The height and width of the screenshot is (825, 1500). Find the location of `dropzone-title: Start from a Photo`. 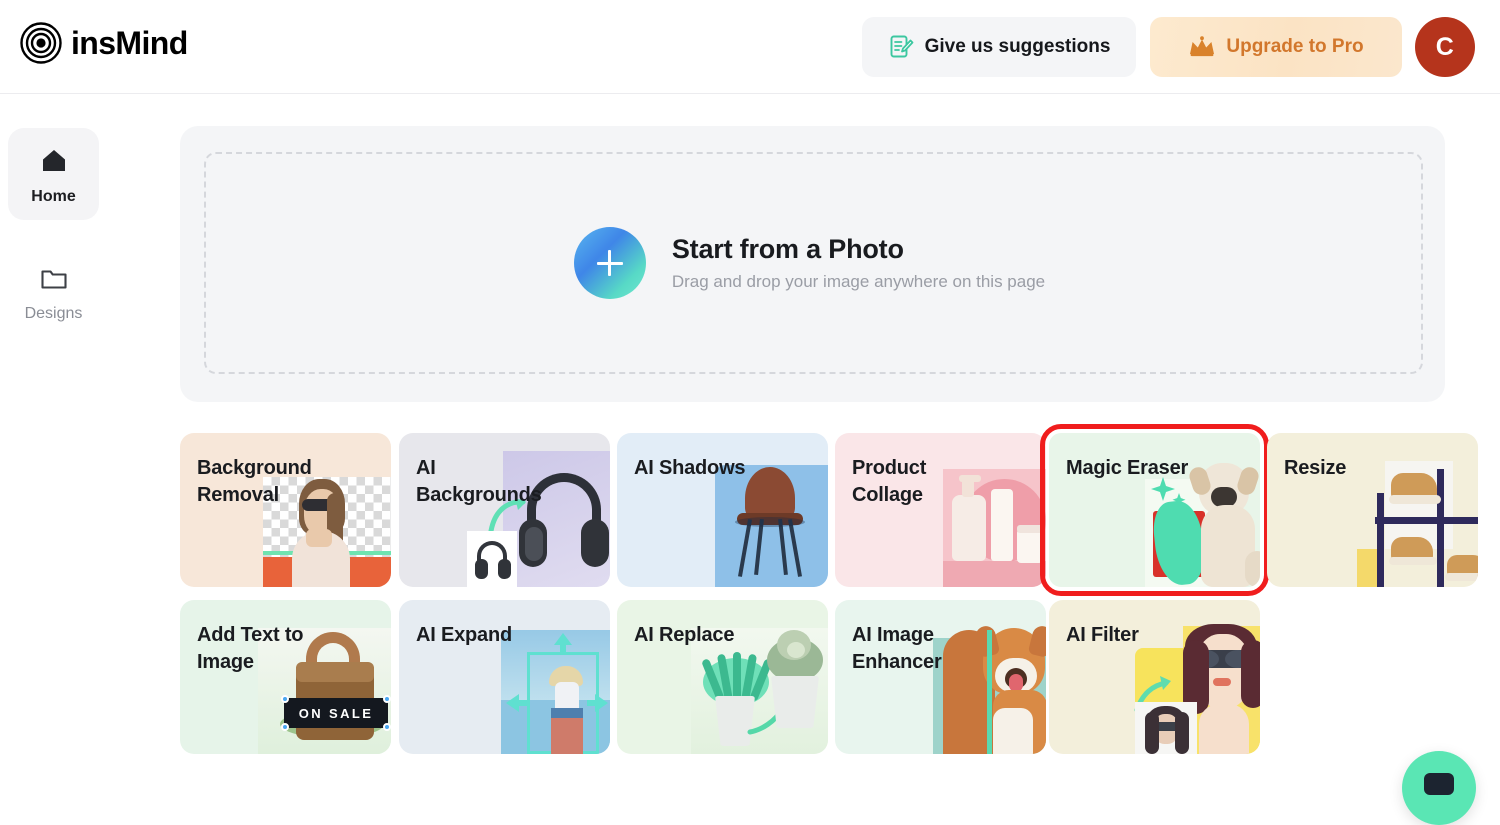

dropzone-title: Start from a Photo is located at coordinates (787, 249).